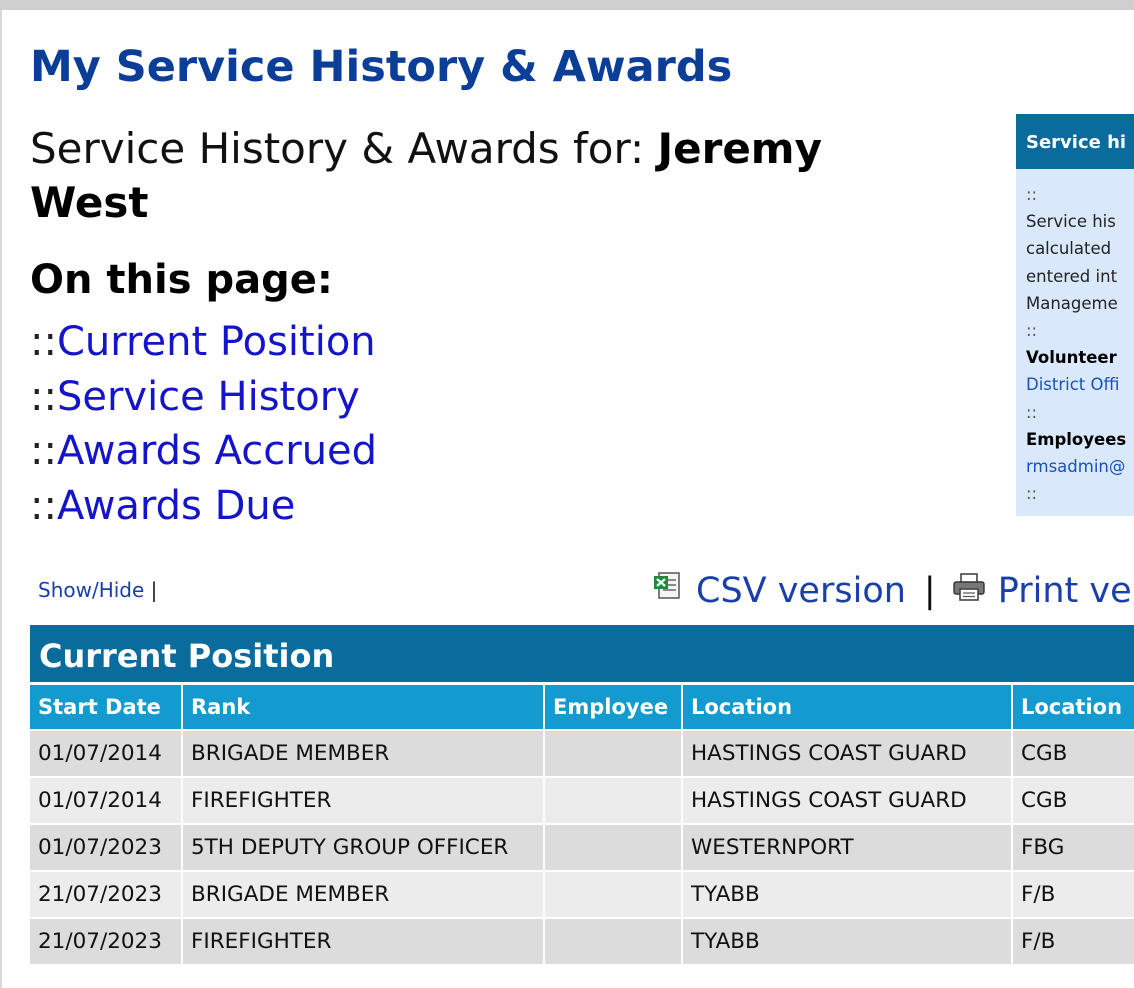 This screenshot has height=988, width=1134. Describe the element at coordinates (181, 280) in the screenshot. I see `on-this-page-heading: On this page:` at that location.